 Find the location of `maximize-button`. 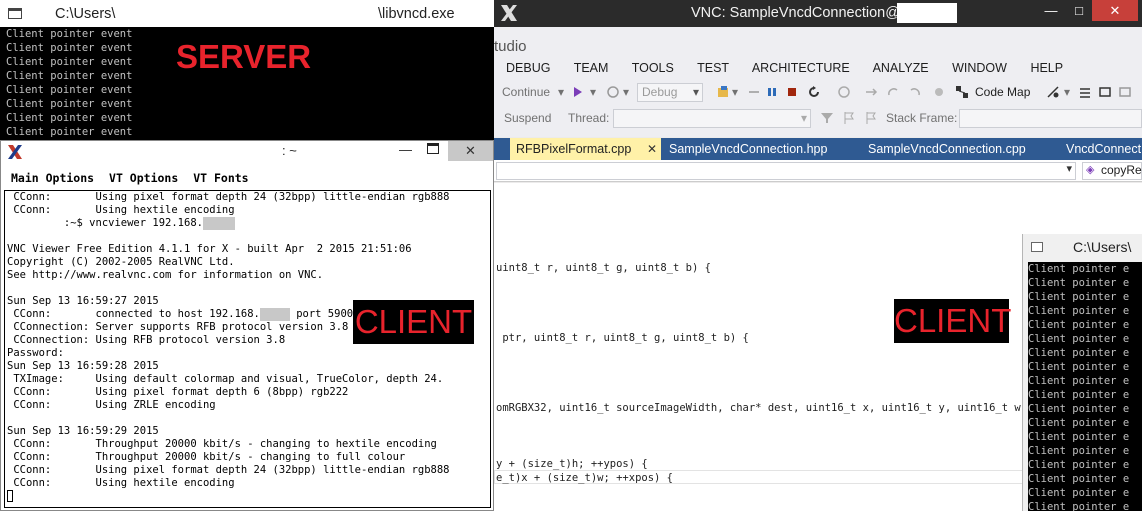

maximize-button is located at coordinates (433, 148).